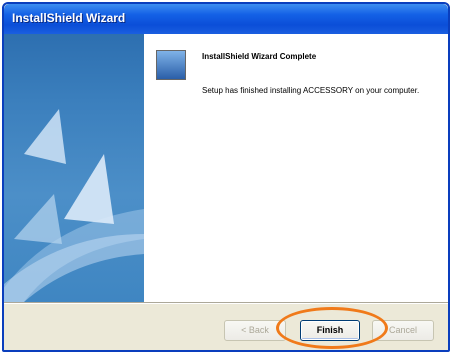 The height and width of the screenshot is (356, 454). Describe the element at coordinates (171, 65) in the screenshot. I see `installer-icon` at that location.